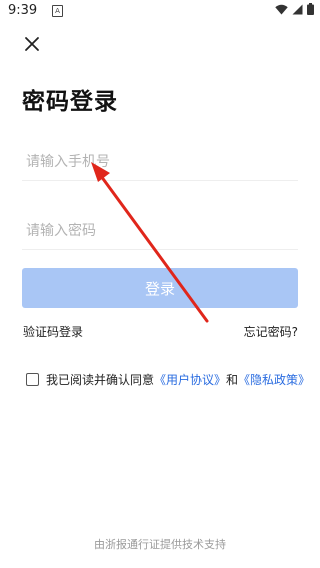  I want to click on close-icon, so click(32, 44).